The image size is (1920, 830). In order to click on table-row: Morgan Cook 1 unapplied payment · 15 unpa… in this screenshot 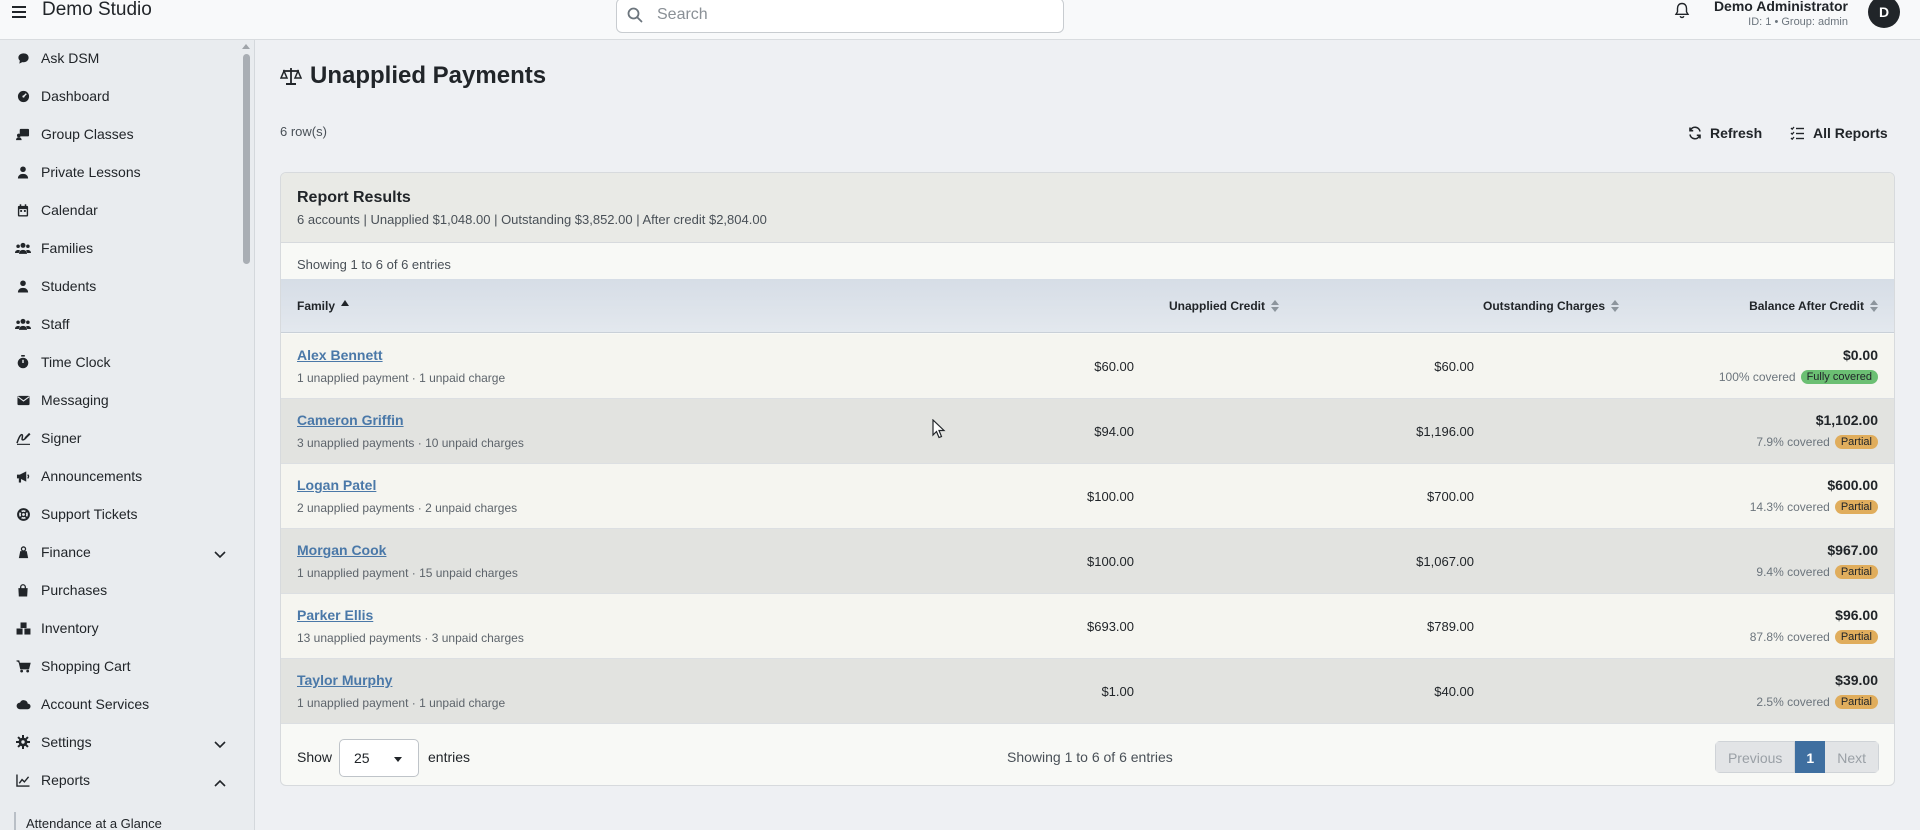, I will do `click(1087, 561)`.